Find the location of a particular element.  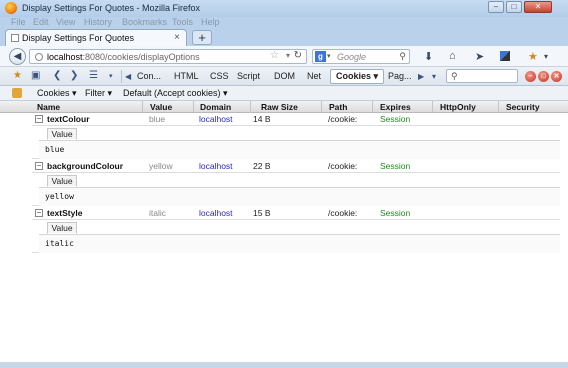

tab-css: CSS is located at coordinates (219, 76).